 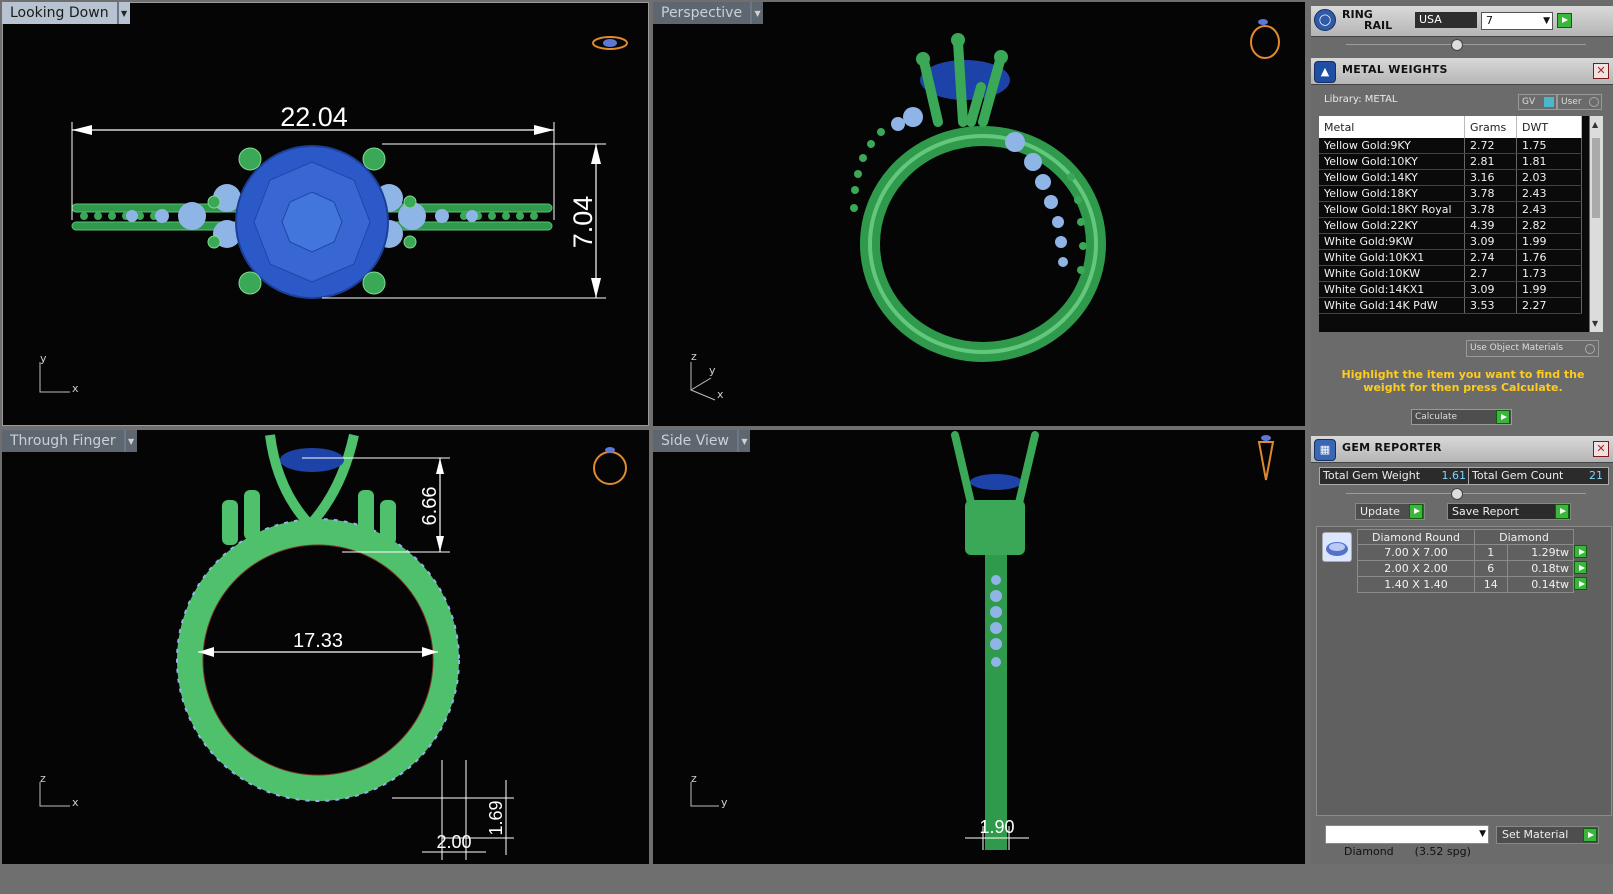 What do you see at coordinates (1457, 45) in the screenshot?
I see `ring-rail-slider-thumb` at bounding box center [1457, 45].